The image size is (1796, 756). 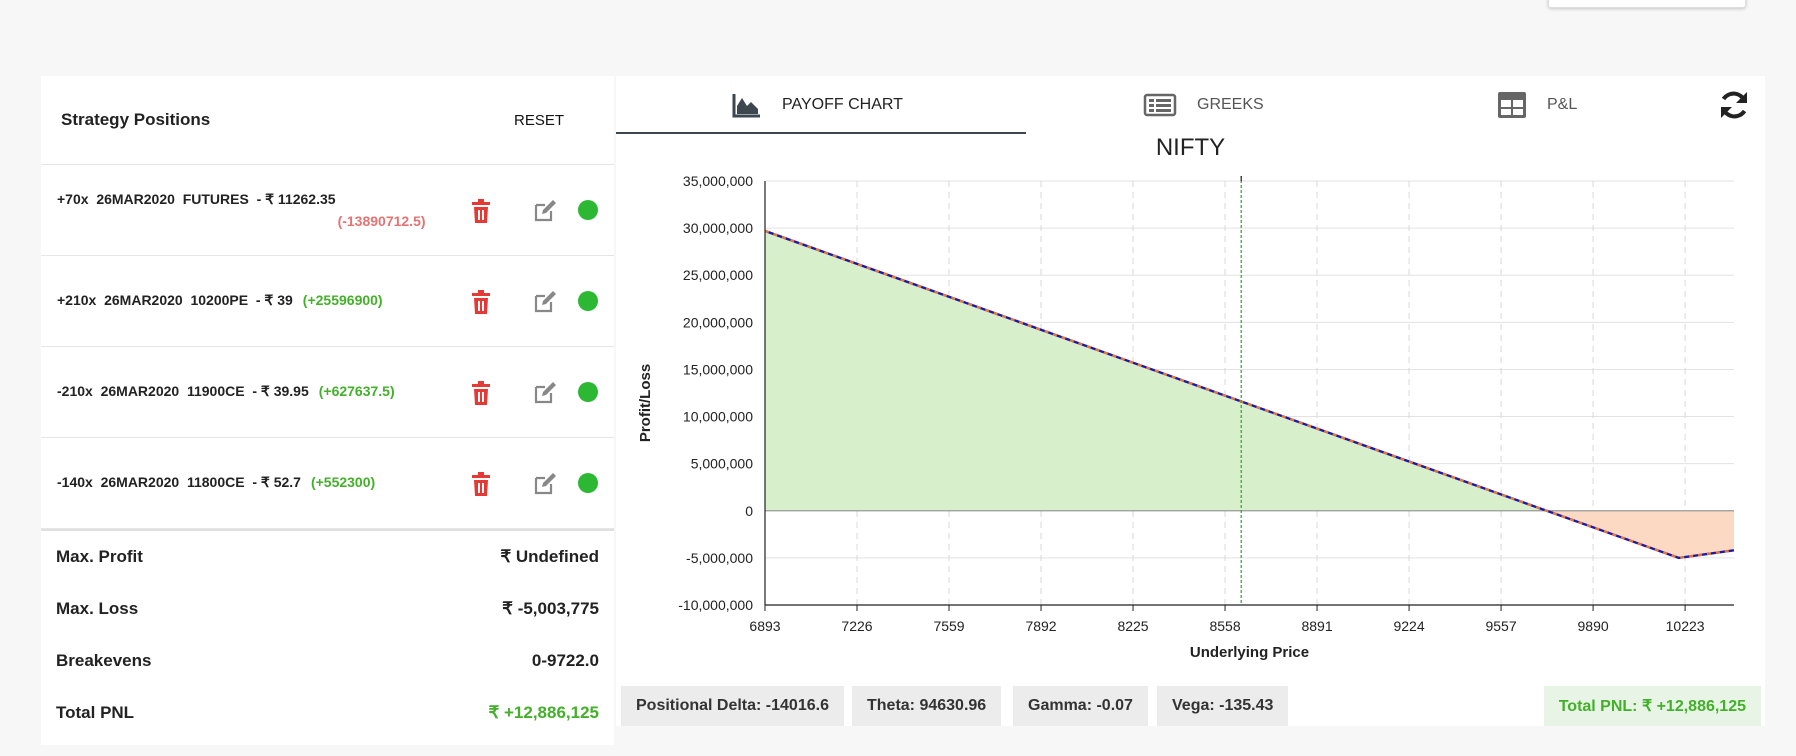 What do you see at coordinates (718, 275) in the screenshot?
I see `y-tick-label: 25,000,000` at bounding box center [718, 275].